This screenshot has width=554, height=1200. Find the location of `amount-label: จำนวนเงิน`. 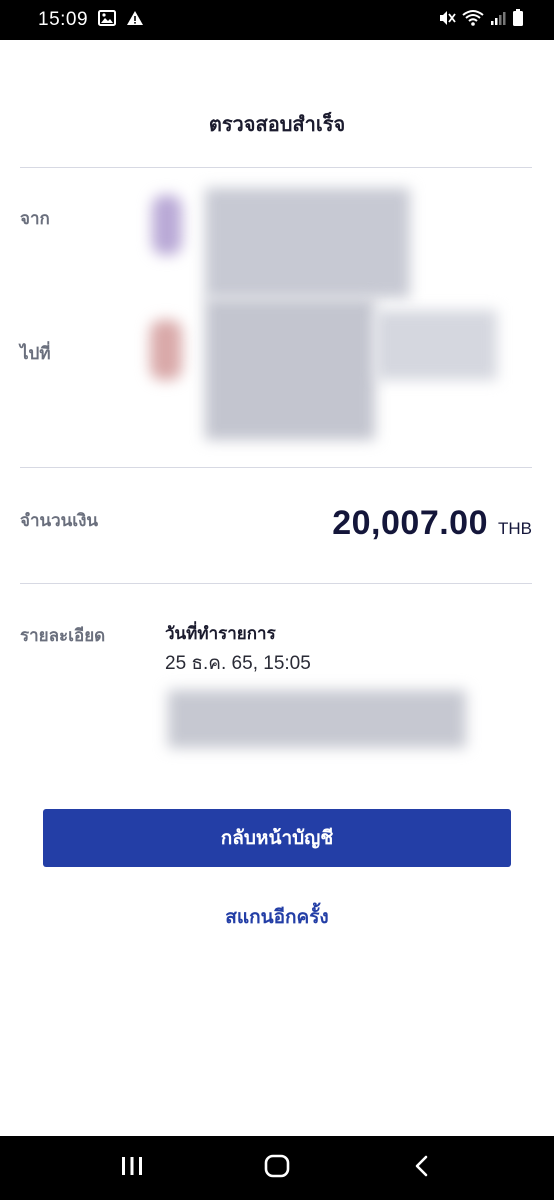

amount-label: จำนวนเงิน is located at coordinates (59, 521).